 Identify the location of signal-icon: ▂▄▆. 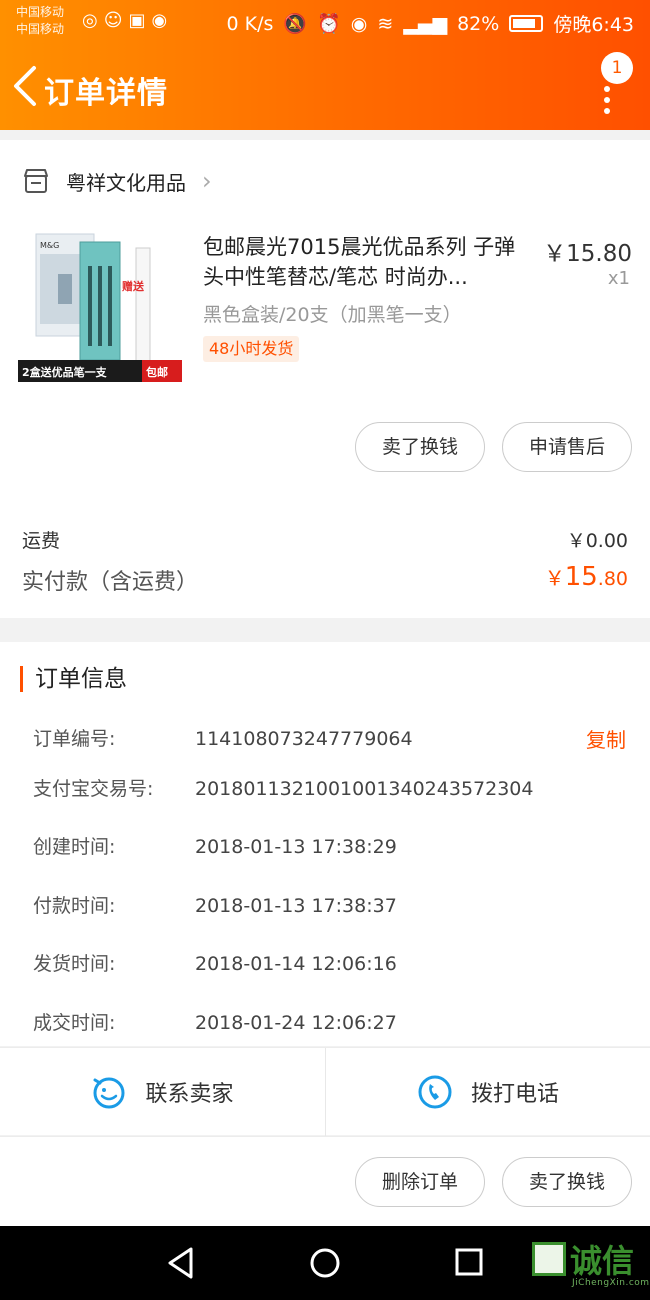
(425, 23).